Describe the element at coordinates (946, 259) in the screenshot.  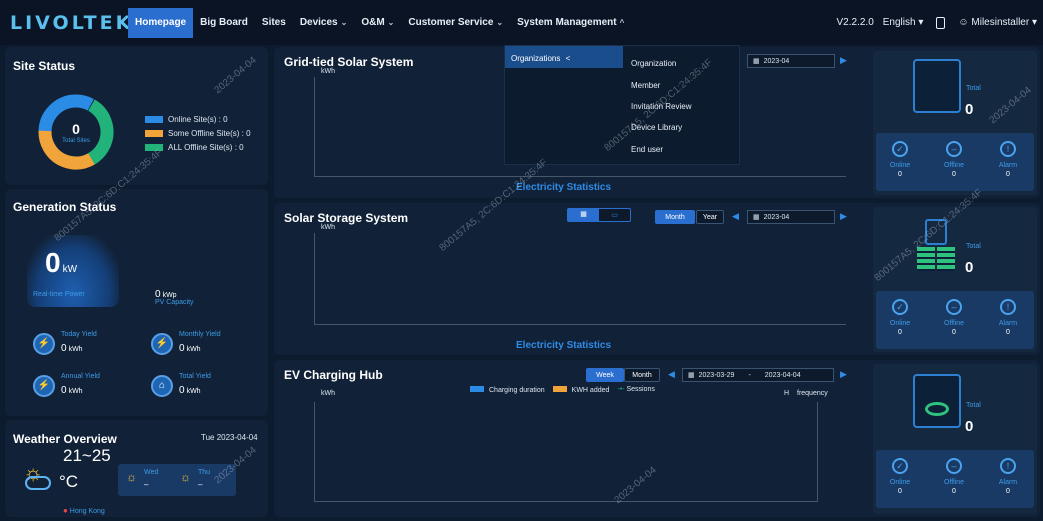
I see `battery-level` at that location.